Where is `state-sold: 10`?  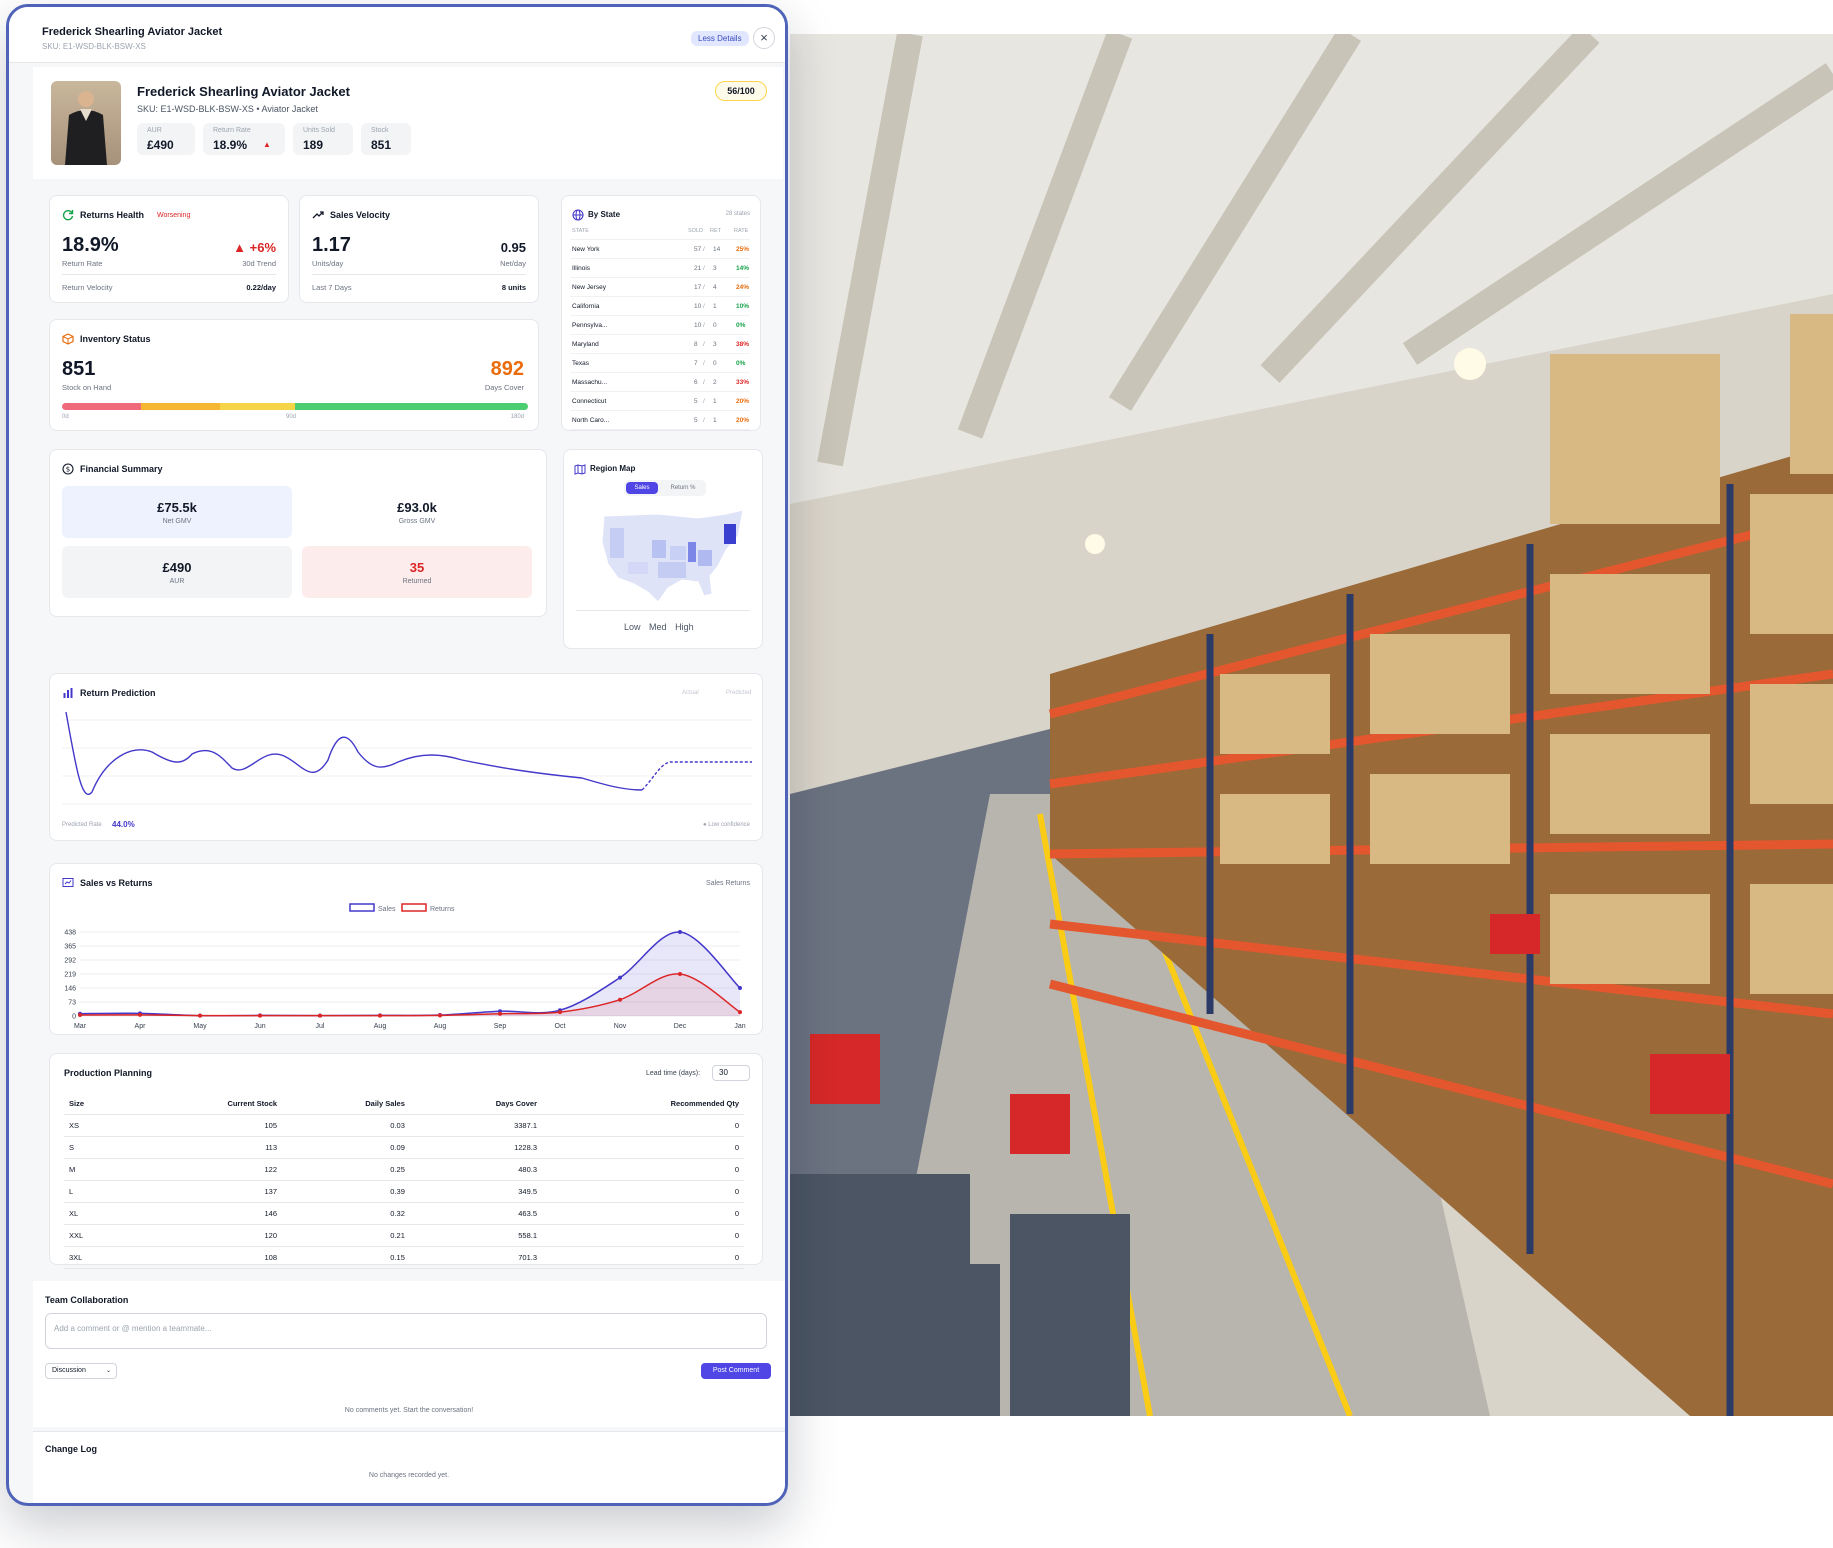 state-sold: 10 is located at coordinates (698, 325).